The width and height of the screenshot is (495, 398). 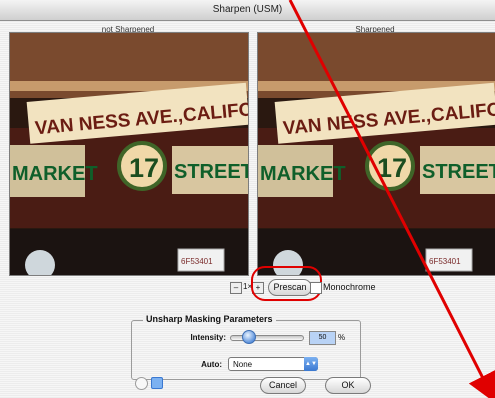 I want to click on auto-select: None ▲▼, so click(x=273, y=364).